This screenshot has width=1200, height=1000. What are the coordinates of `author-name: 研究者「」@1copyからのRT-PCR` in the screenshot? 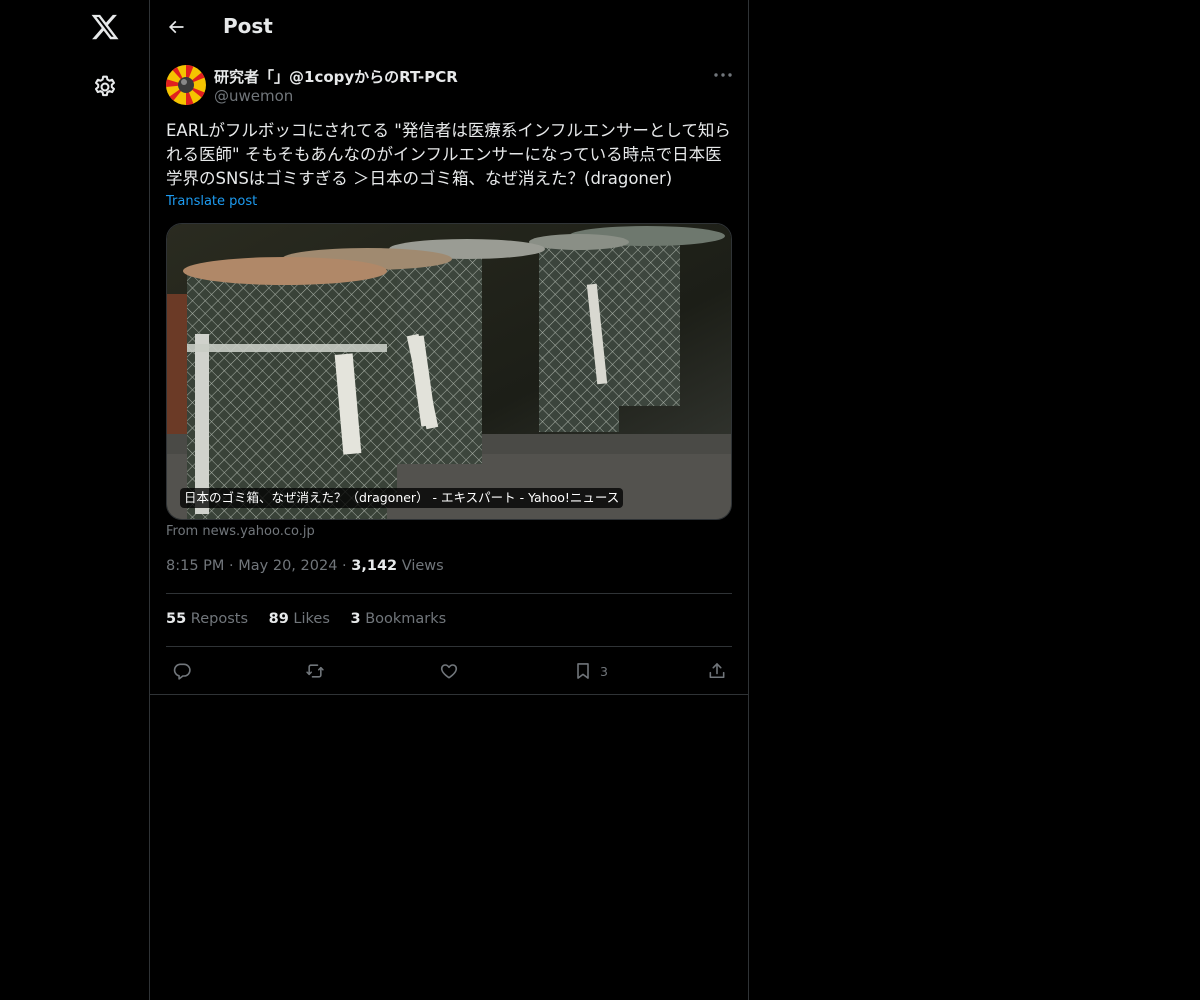 It's located at (336, 76).